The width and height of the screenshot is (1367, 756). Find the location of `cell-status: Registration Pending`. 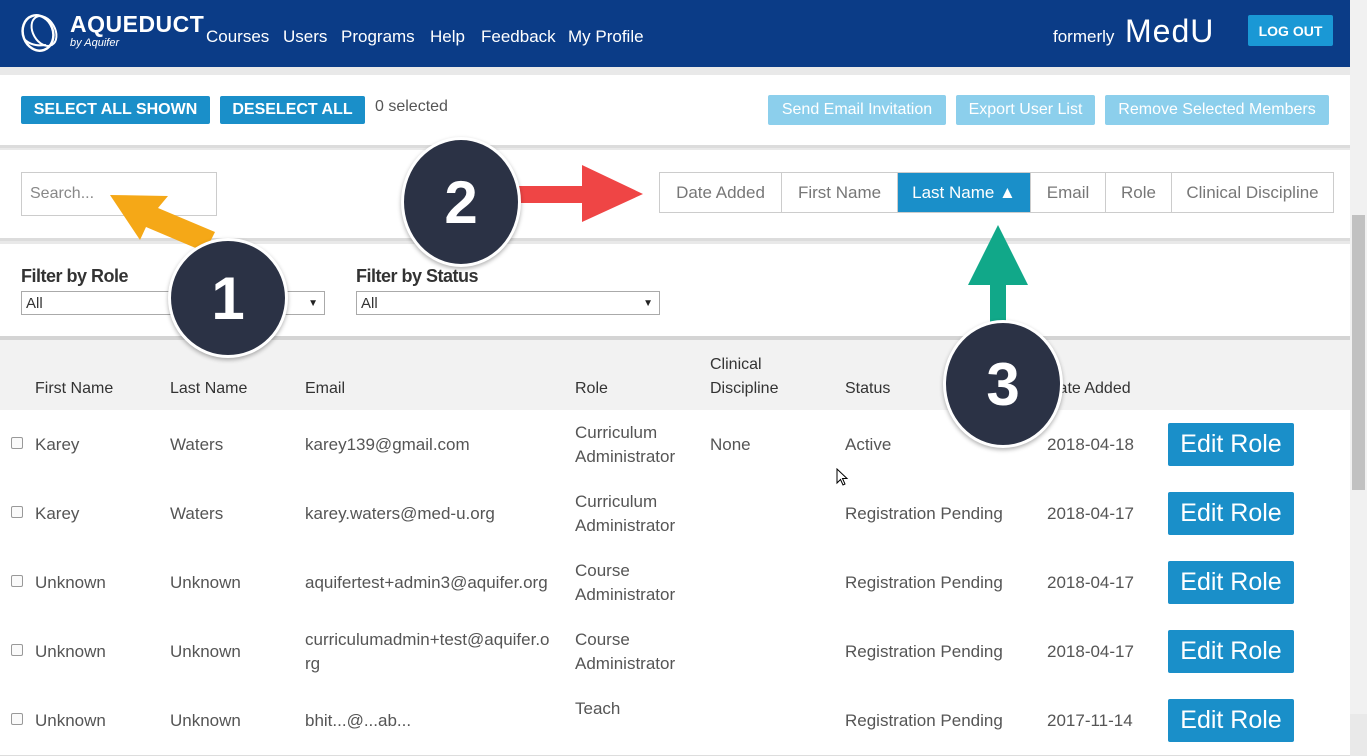

cell-status: Registration Pending is located at coordinates (924, 720).